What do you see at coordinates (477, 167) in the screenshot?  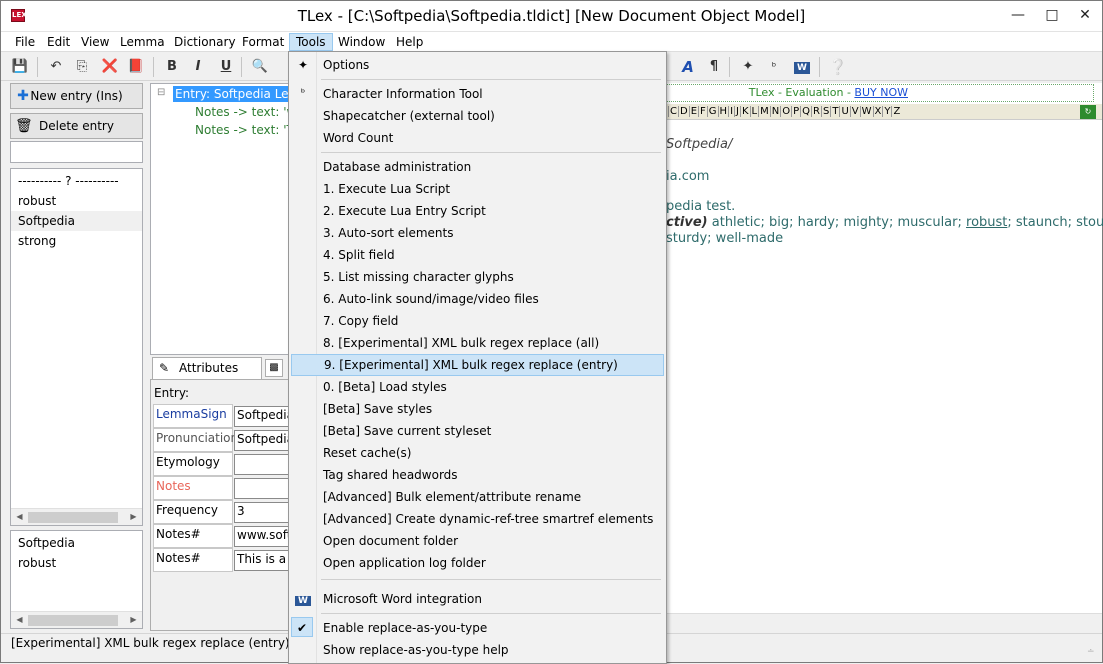 I see `menu-item-database-administration: Database administration` at bounding box center [477, 167].